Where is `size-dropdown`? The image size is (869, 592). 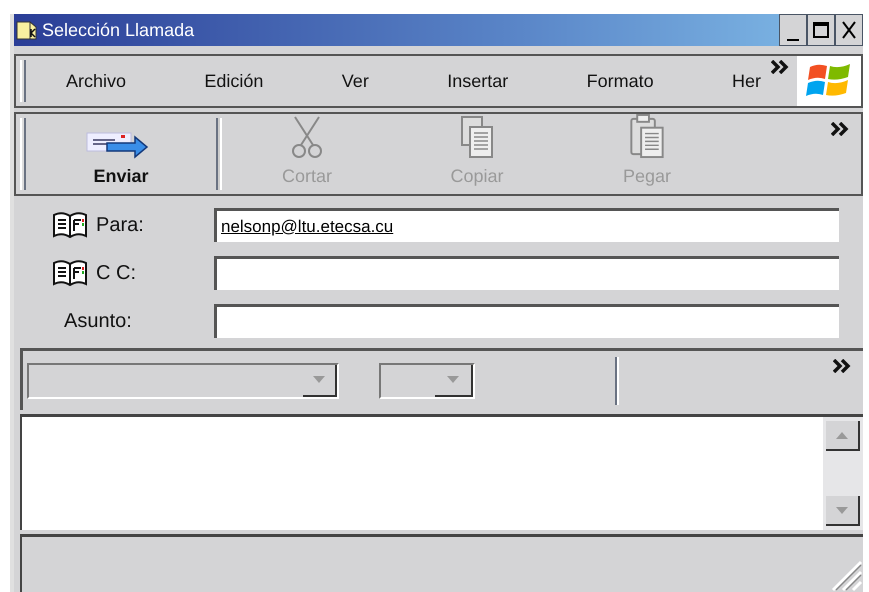 size-dropdown is located at coordinates (427, 380).